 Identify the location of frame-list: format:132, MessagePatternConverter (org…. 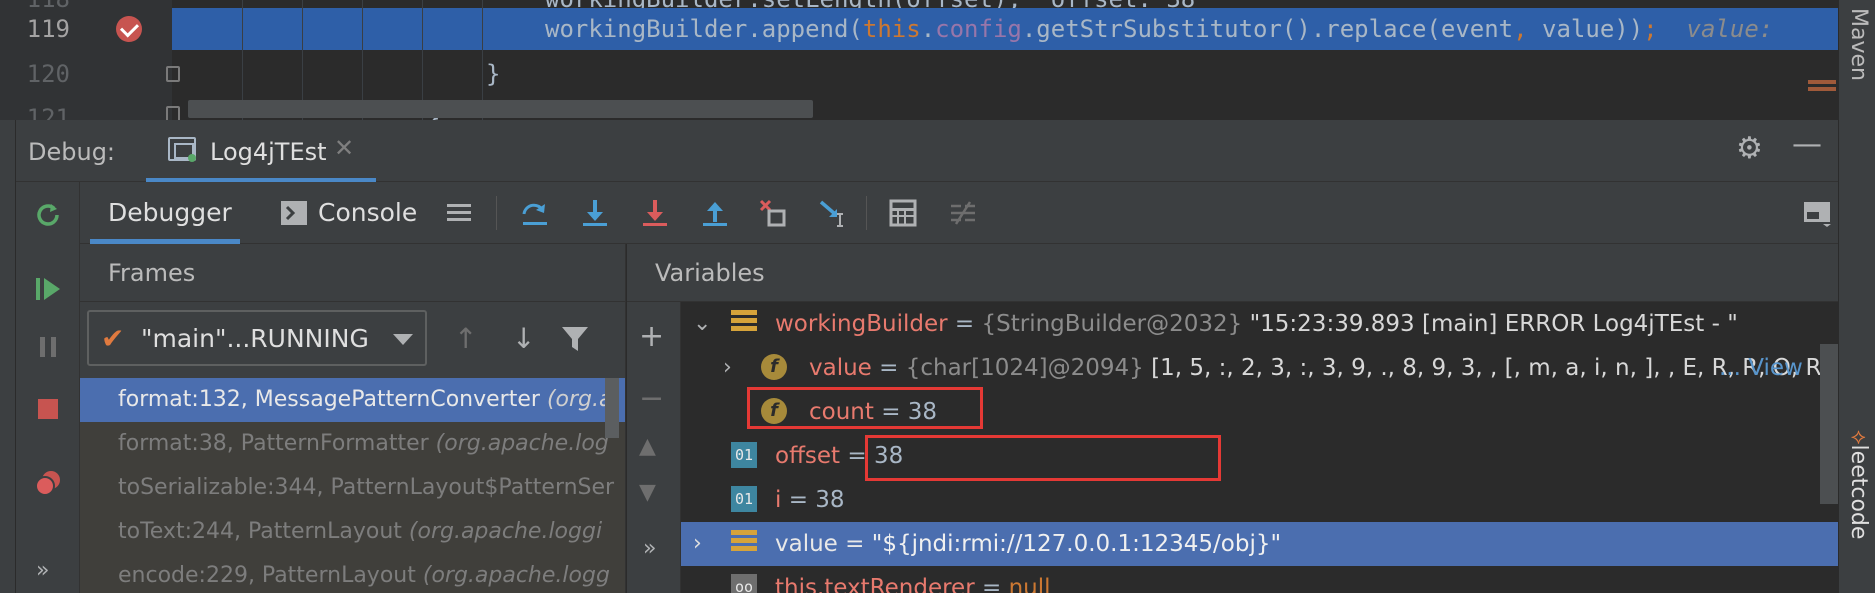
(352, 485).